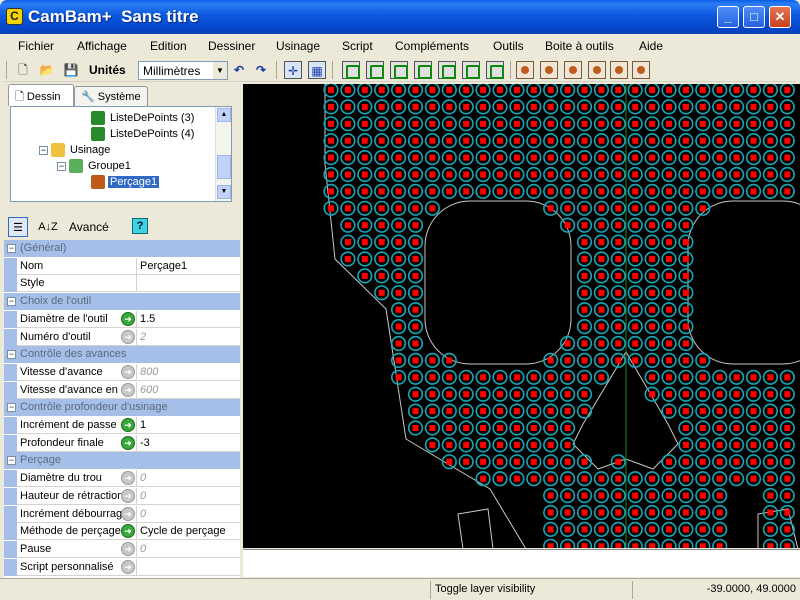 This screenshot has height=600, width=800. What do you see at coordinates (122, 567) in the screenshot?
I see `property-row: Script personnalisé ➜` at bounding box center [122, 567].